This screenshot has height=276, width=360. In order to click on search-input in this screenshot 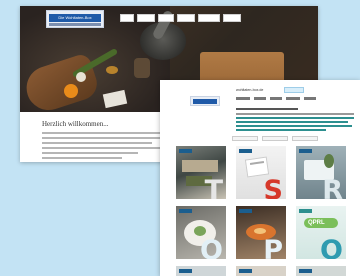, I will do `click(294, 90)`.